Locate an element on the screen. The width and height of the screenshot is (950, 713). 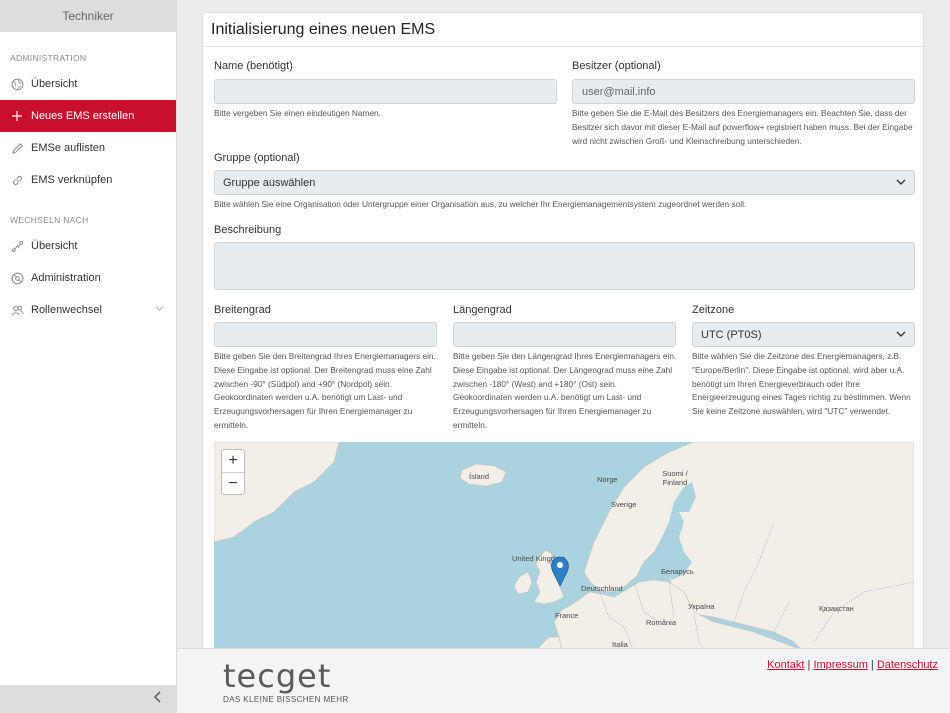
logo-text: tecget is located at coordinates (277, 676).